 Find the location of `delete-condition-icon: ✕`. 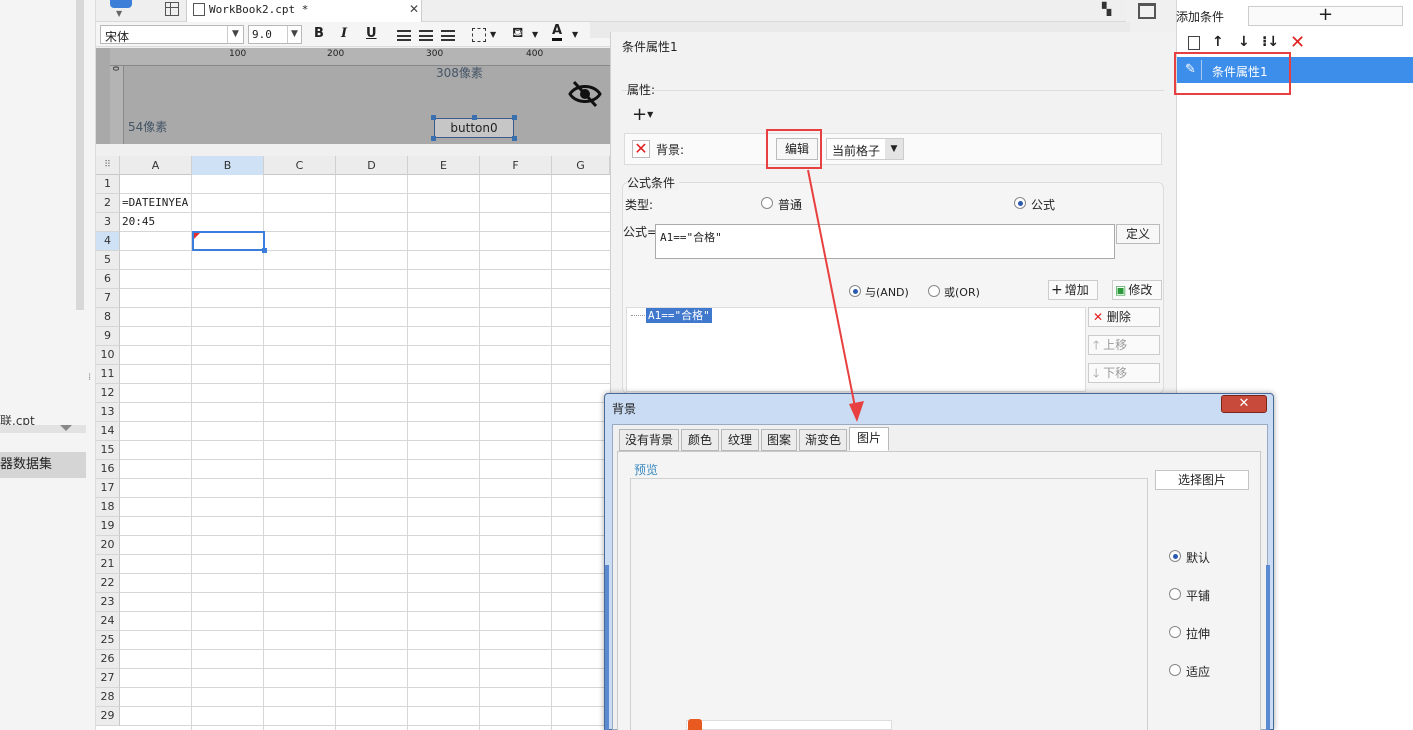

delete-condition-icon: ✕ is located at coordinates (1297, 42).